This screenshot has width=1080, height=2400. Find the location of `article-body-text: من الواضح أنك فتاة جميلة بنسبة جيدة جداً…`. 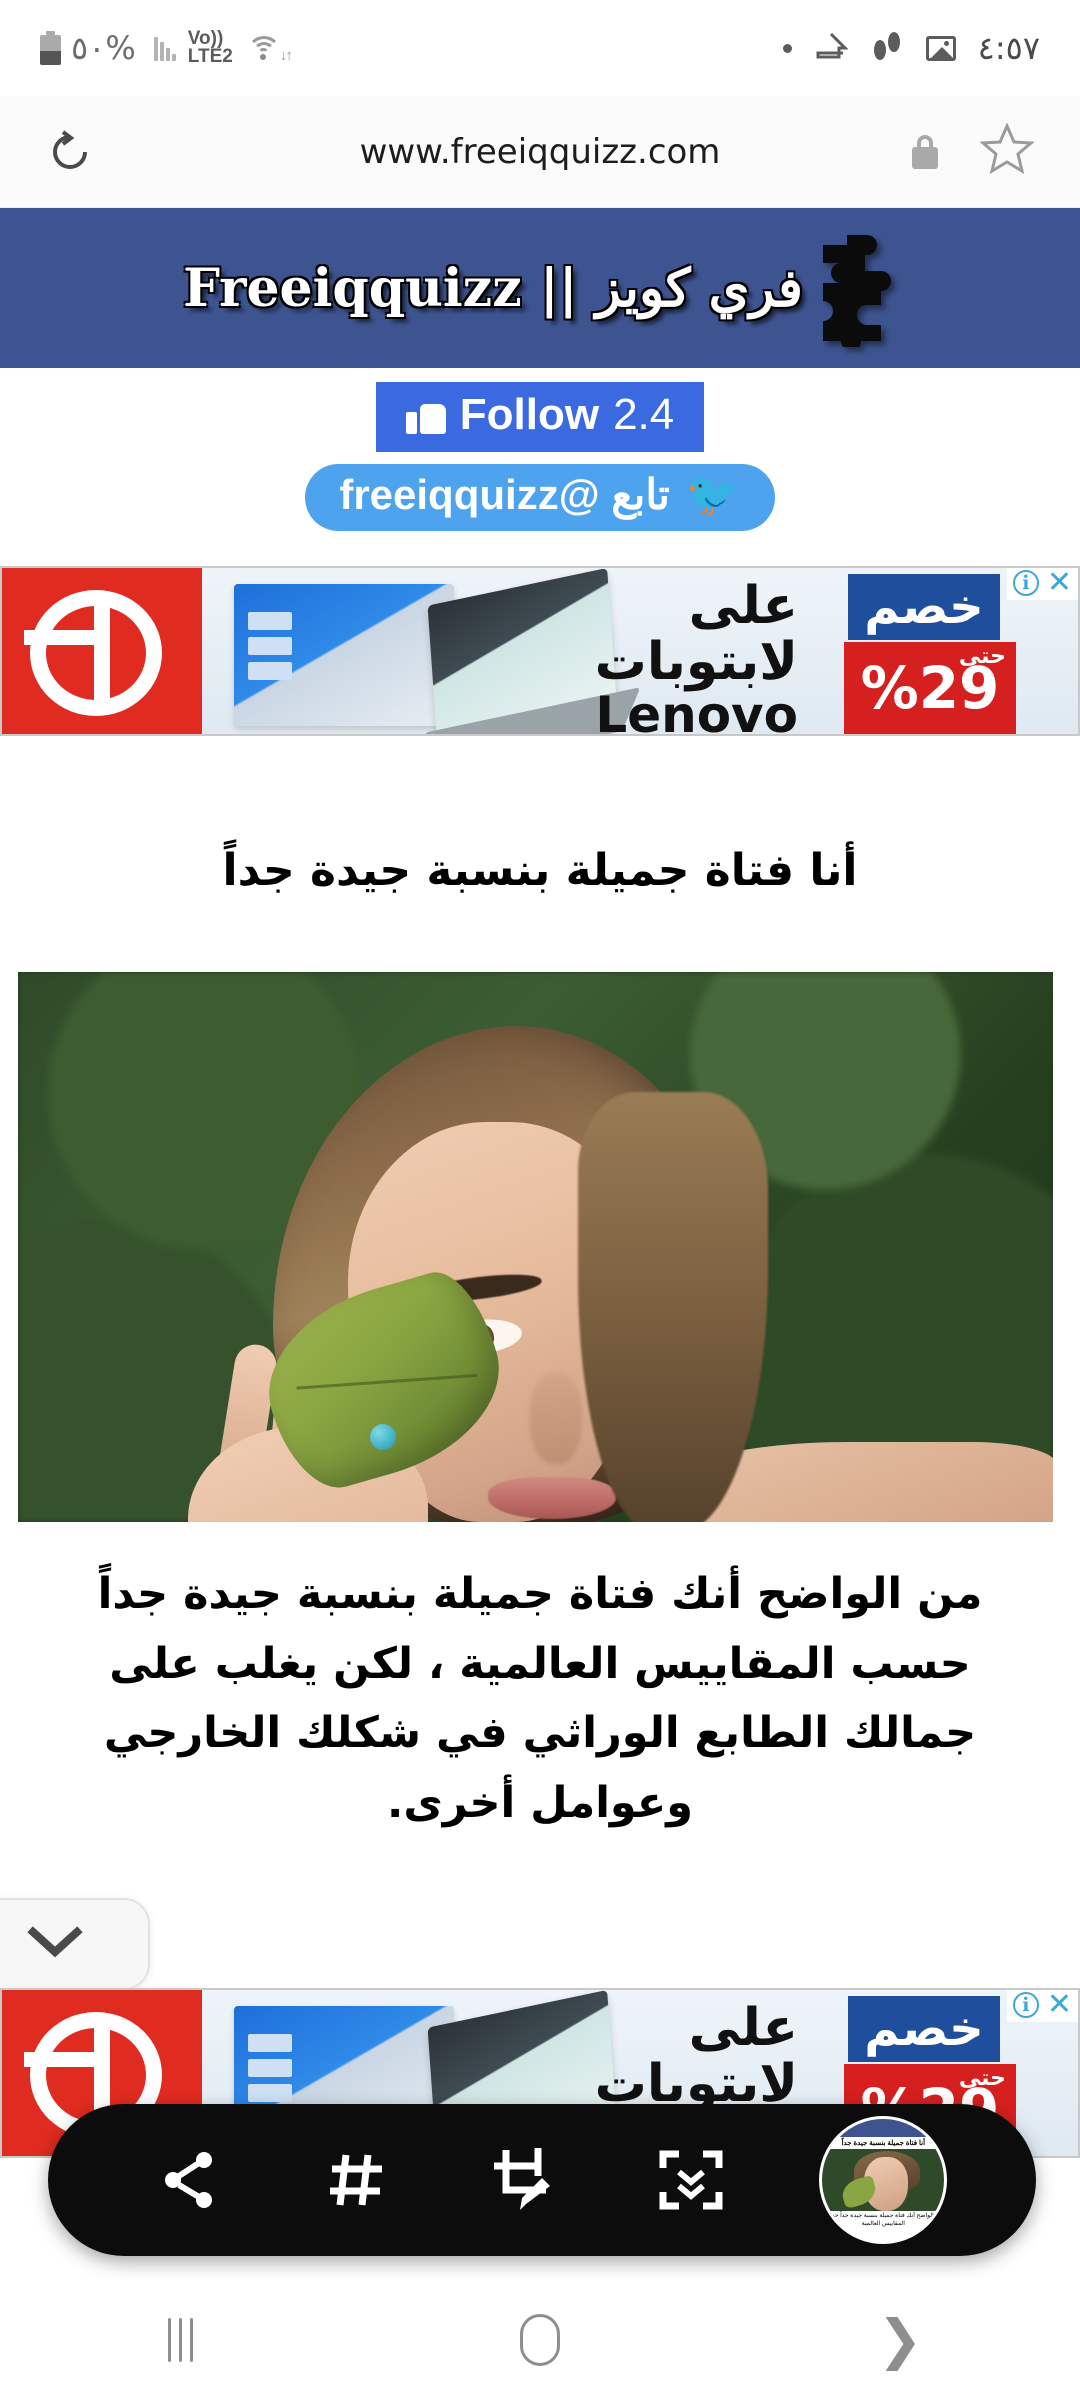

article-body-text: من الواضح أنك فتاة جميلة بنسبة جيدة جداً… is located at coordinates (540, 1698).